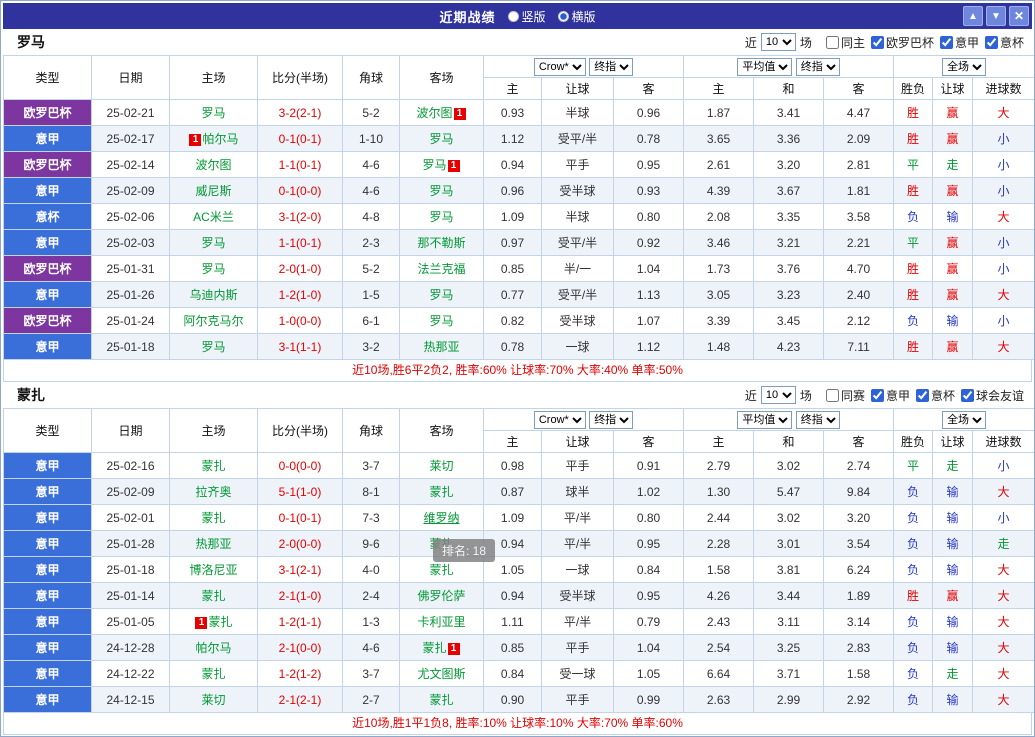 This screenshot has height=737, width=1035. Describe the element at coordinates (441, 674) in the screenshot. I see `team-link: 尤文图斯` at that location.